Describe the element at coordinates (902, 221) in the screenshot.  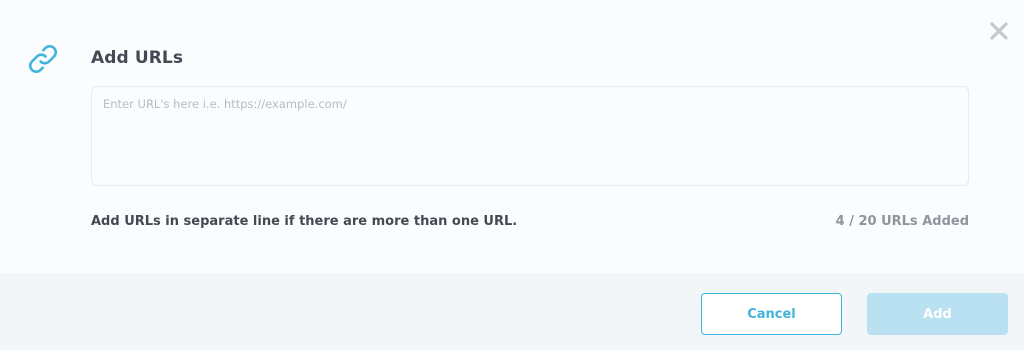
I see `url-counter: 4 / 20 URLs Added` at that location.